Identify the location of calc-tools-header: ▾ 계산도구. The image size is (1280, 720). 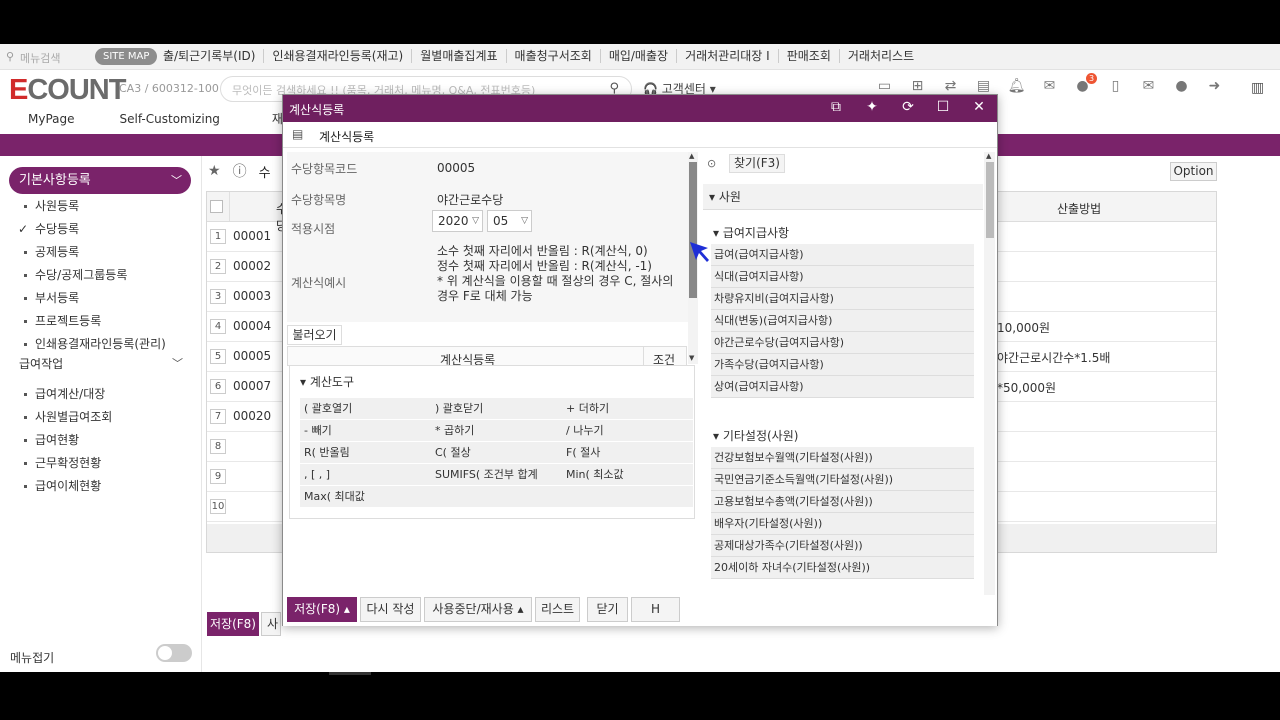
(327, 381).